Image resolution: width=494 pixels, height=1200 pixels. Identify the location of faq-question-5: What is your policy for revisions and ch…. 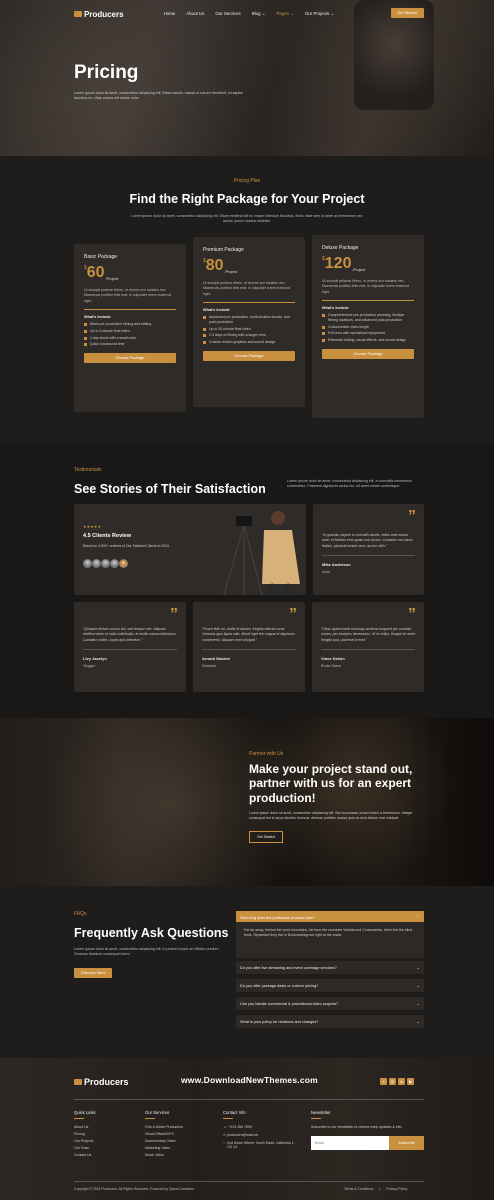
(330, 1021).